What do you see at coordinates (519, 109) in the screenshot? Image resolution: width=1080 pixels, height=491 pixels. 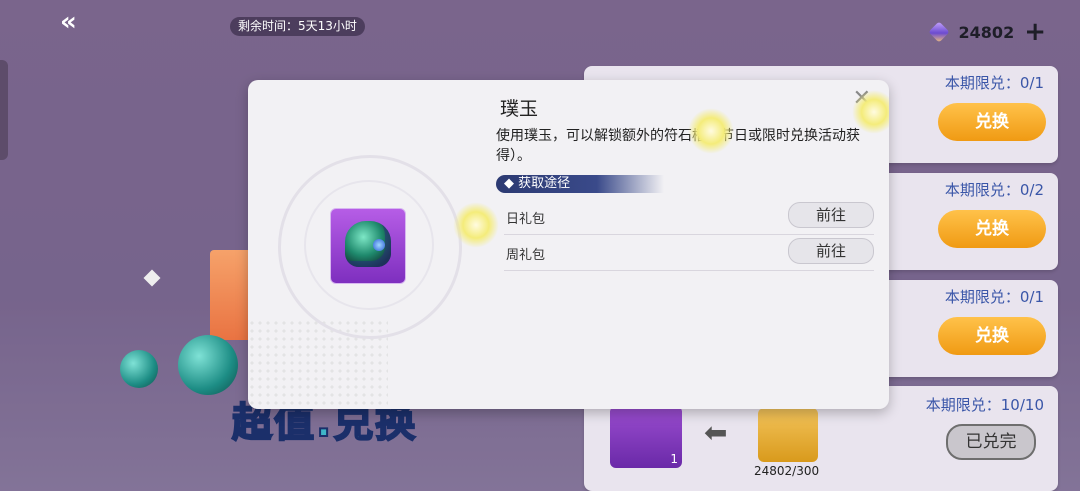 I see `modal-title: 璞玉` at bounding box center [519, 109].